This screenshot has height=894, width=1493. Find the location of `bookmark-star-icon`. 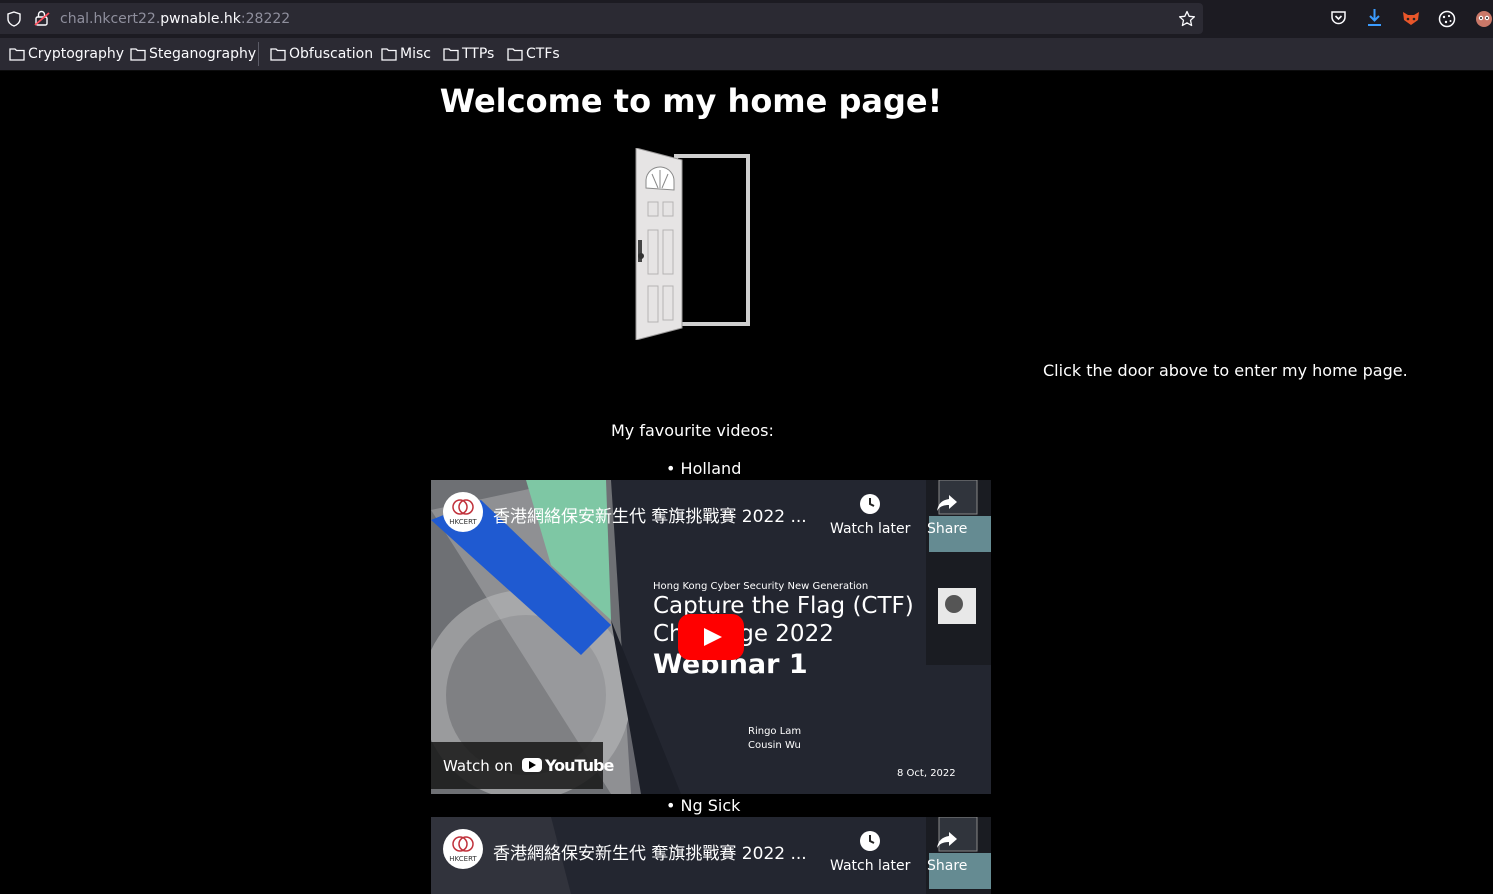

bookmark-star-icon is located at coordinates (1187, 19).